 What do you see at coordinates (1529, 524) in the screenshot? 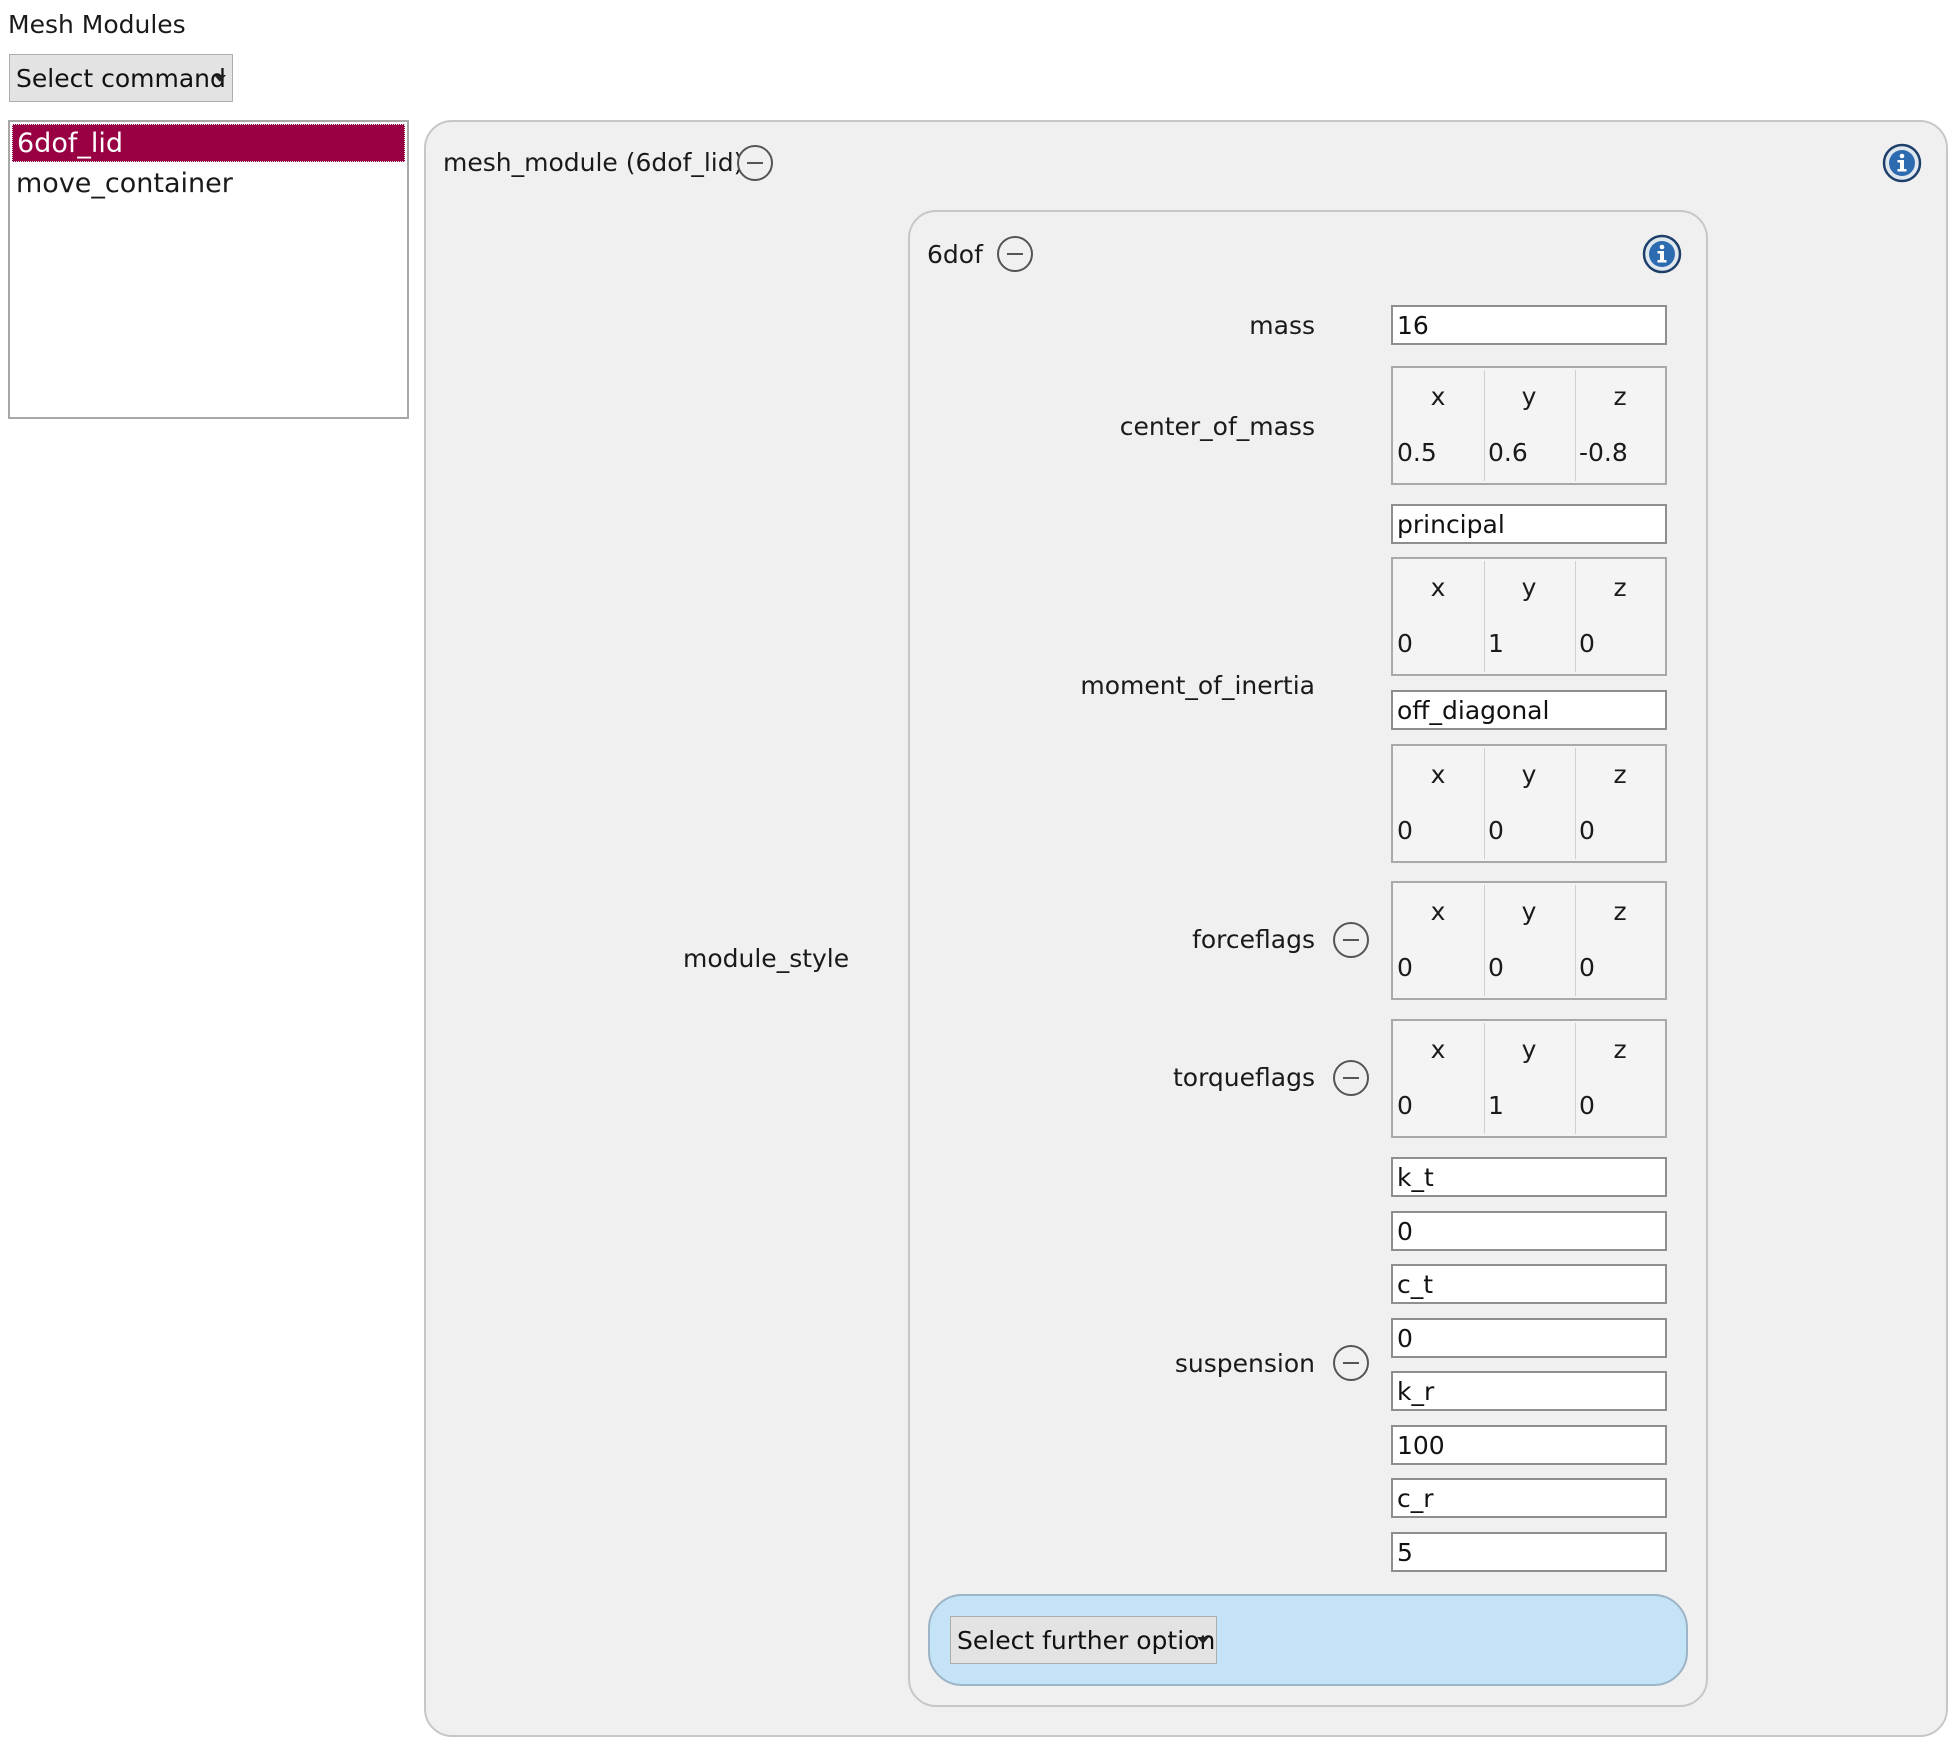
I see `principal-field: principal` at bounding box center [1529, 524].